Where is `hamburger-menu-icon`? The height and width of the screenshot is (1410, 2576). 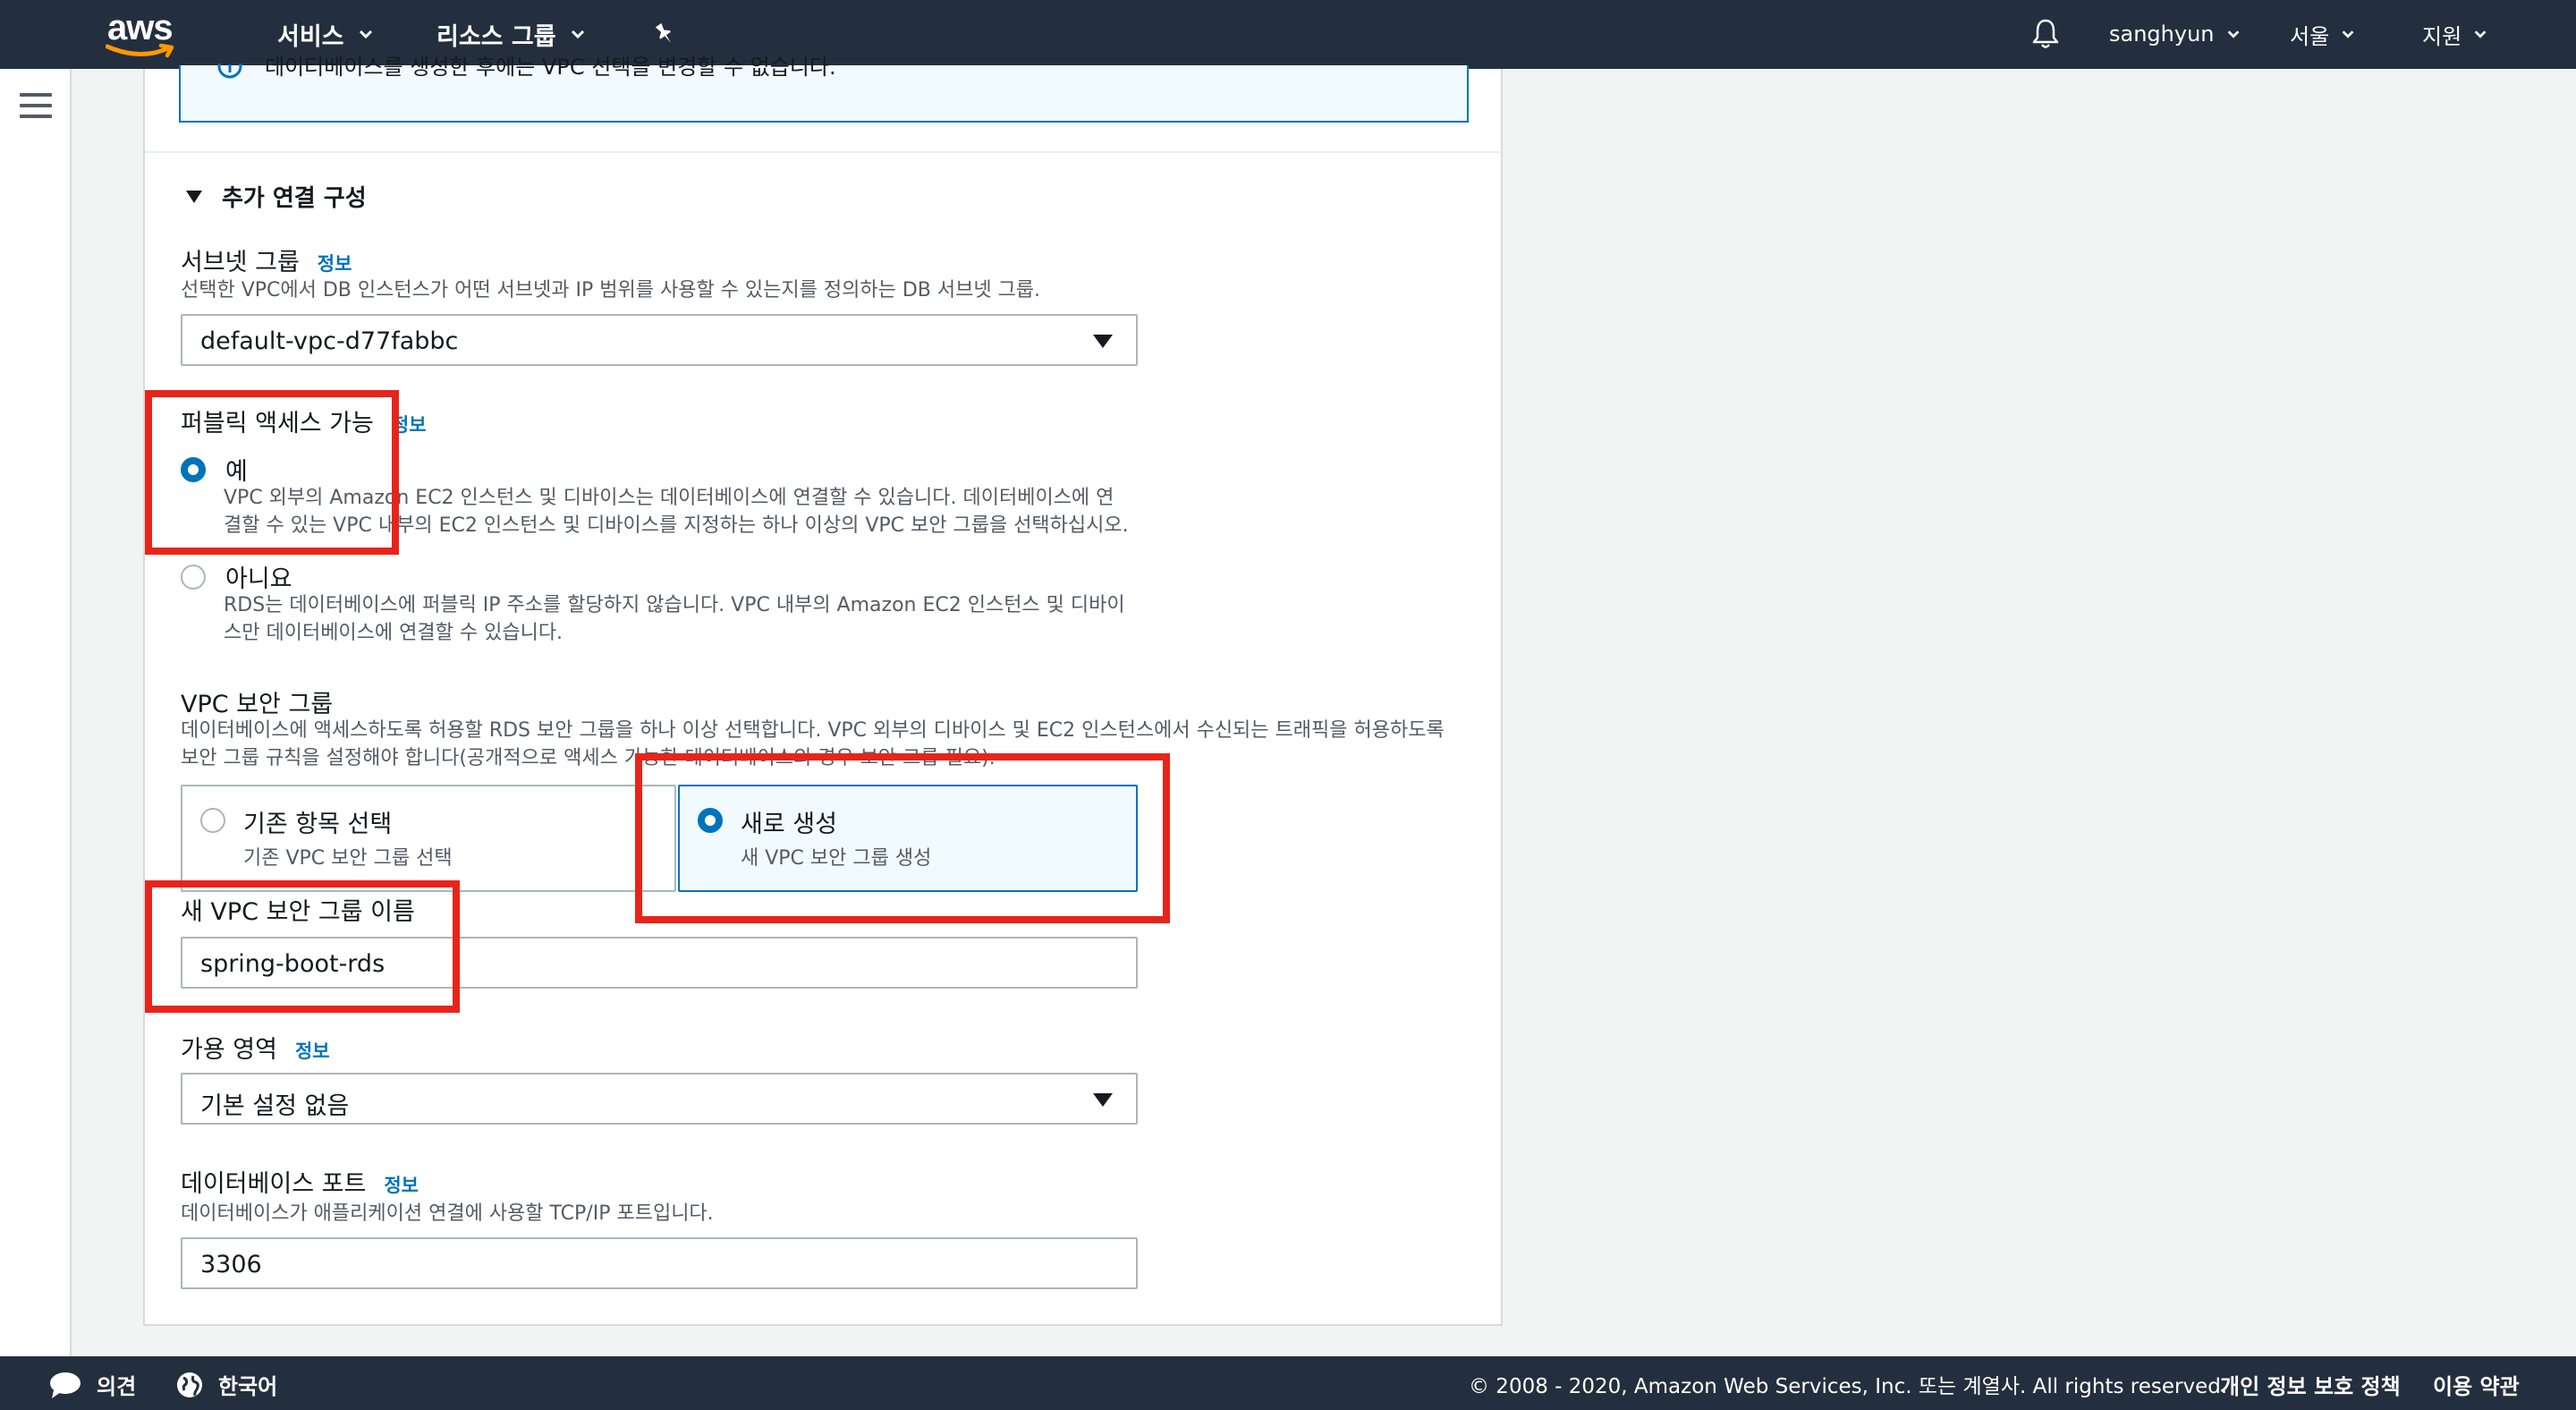 hamburger-menu-icon is located at coordinates (36, 107).